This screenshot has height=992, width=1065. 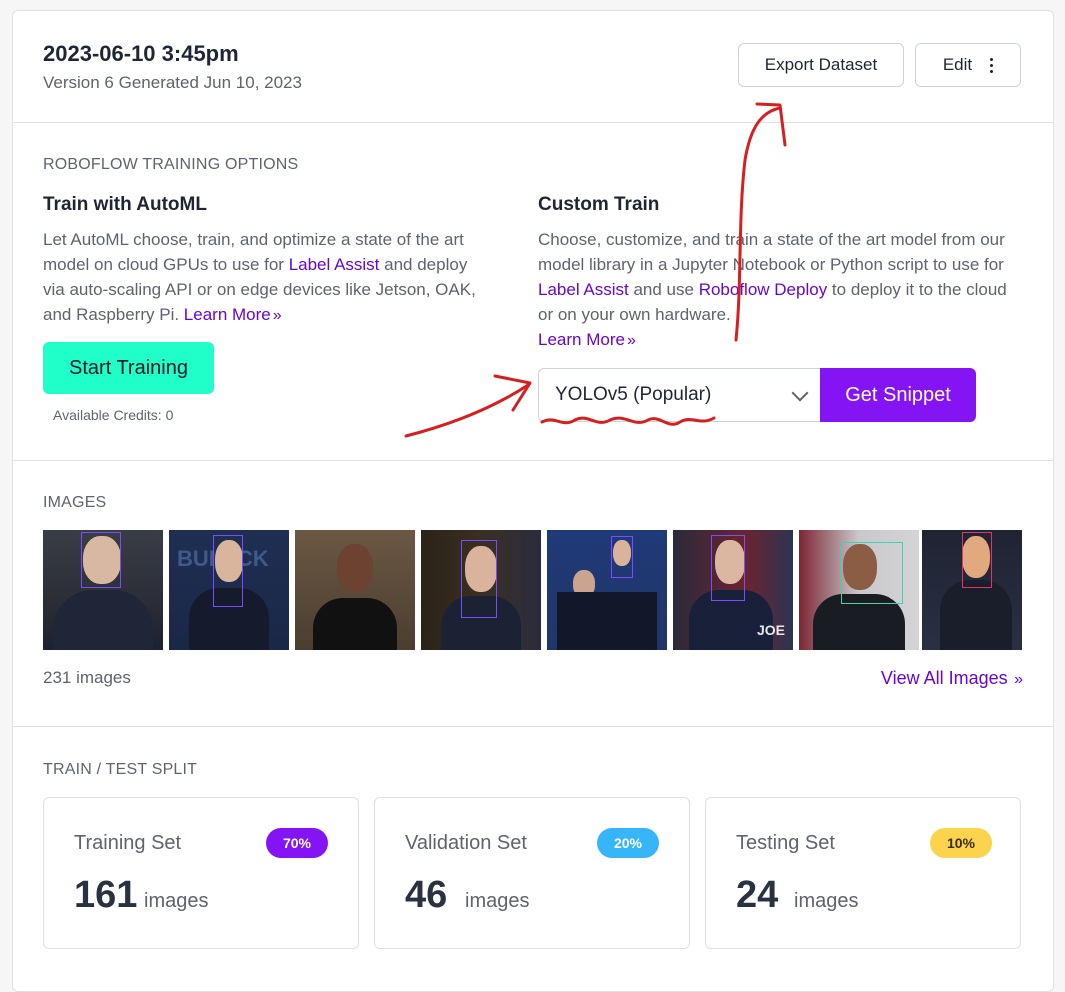 I want to click on edit-button: Edit, so click(x=968, y=65).